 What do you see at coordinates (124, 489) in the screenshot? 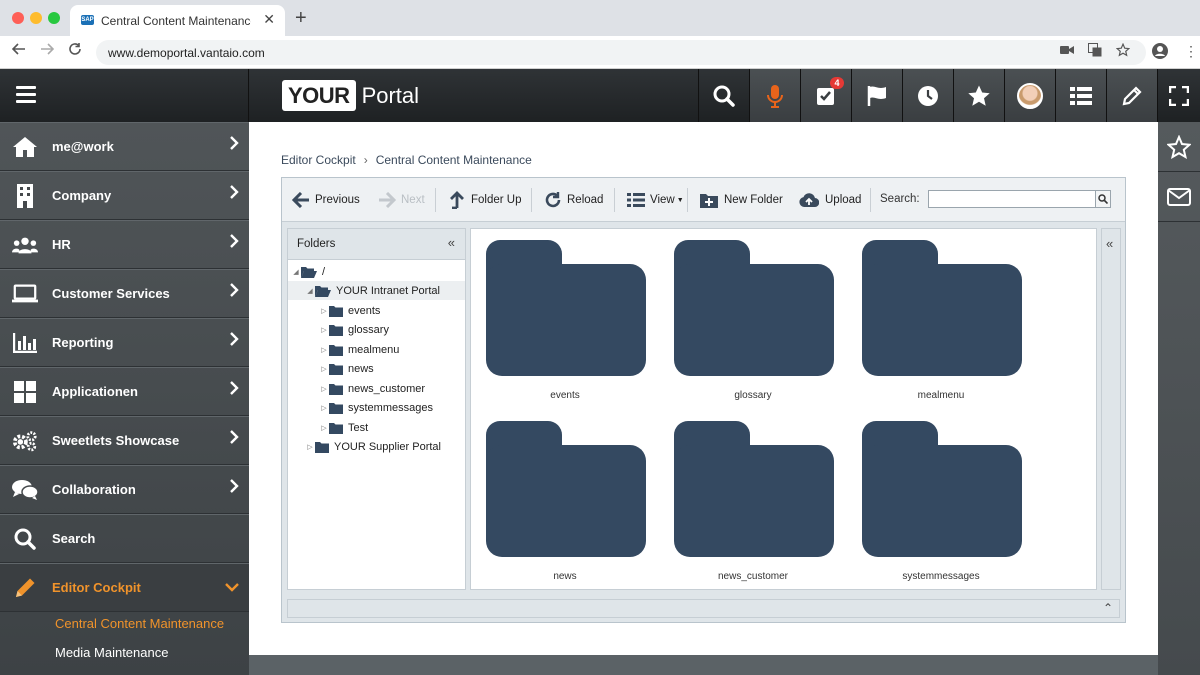
I see `sidebar-item-collaboration: Collaboration` at bounding box center [124, 489].